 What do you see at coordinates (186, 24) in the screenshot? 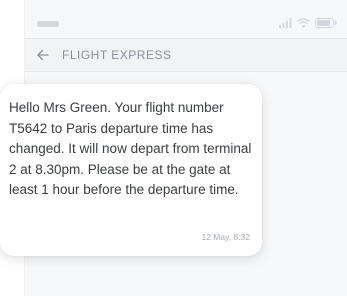
I see `status-bar` at bounding box center [186, 24].